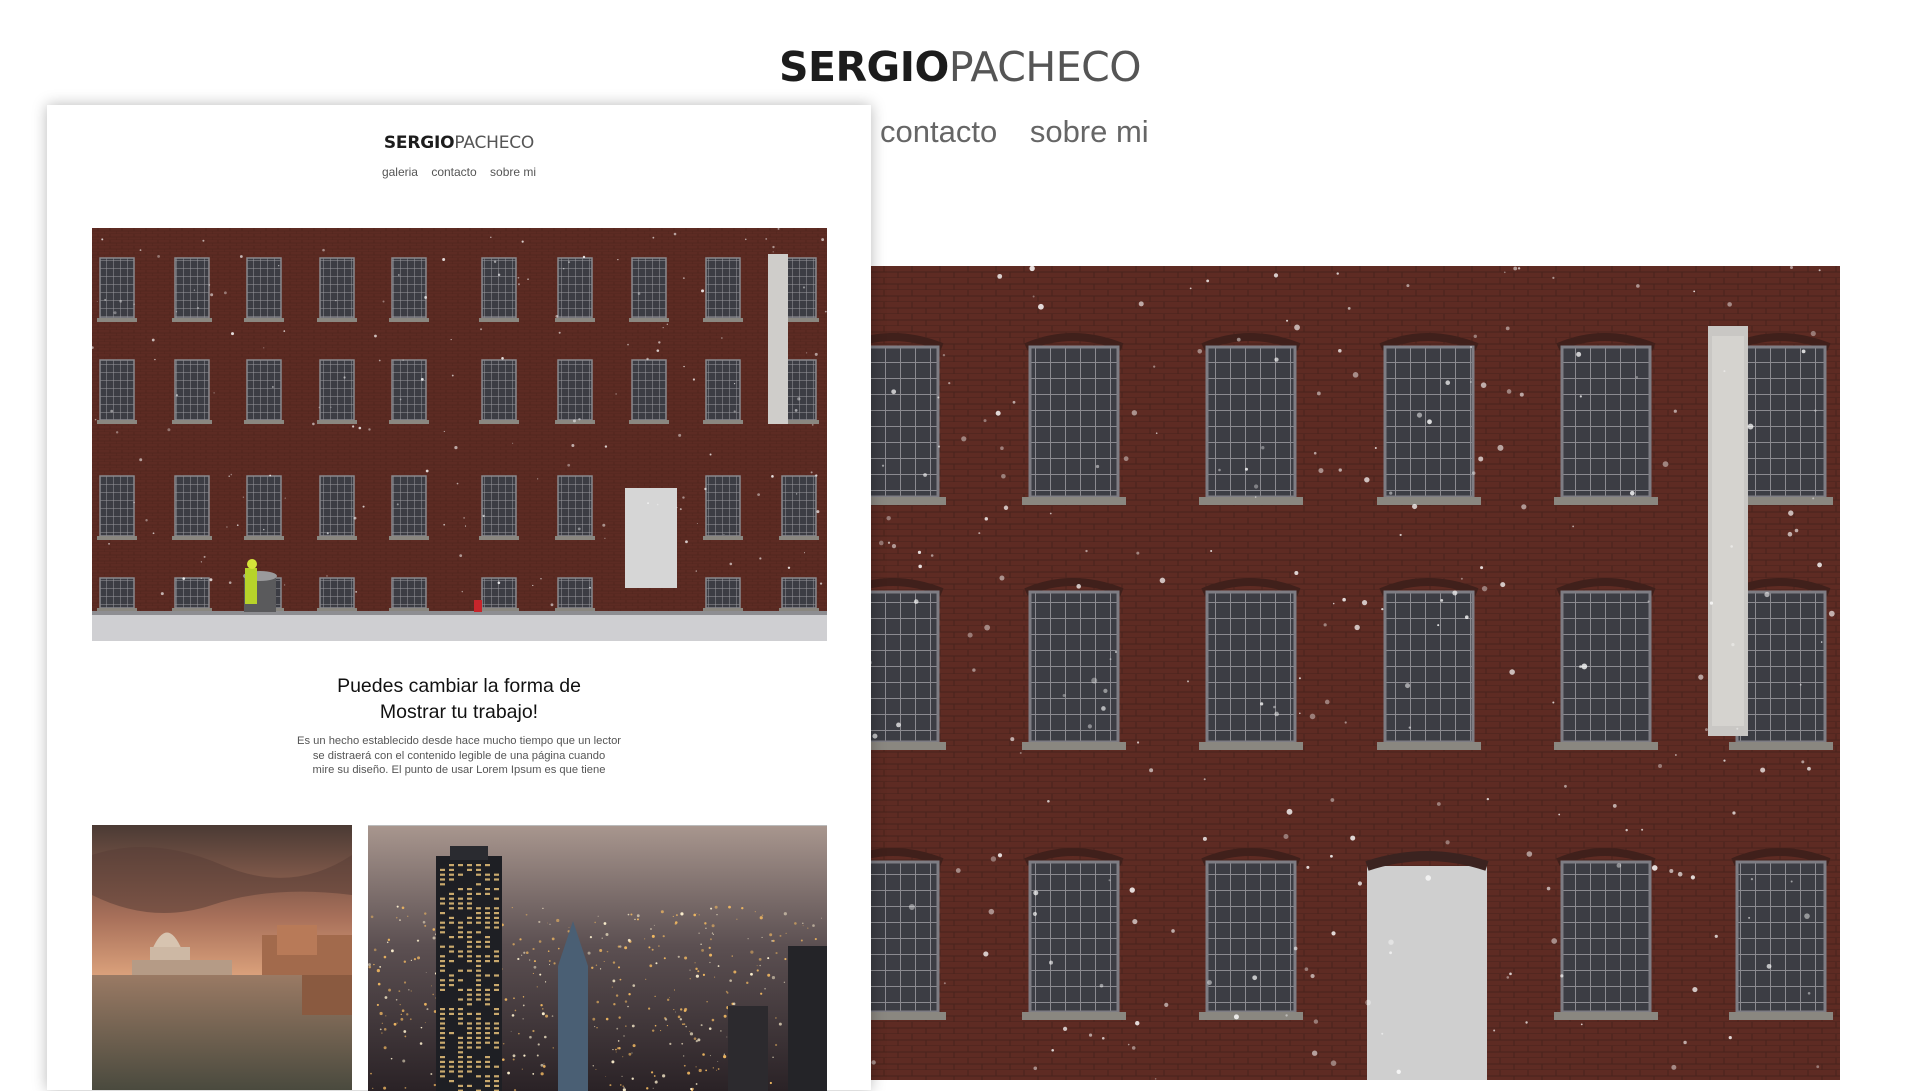  Describe the element at coordinates (1026, 132) in the screenshot. I see `main-nav: contacto sobre mi` at that location.